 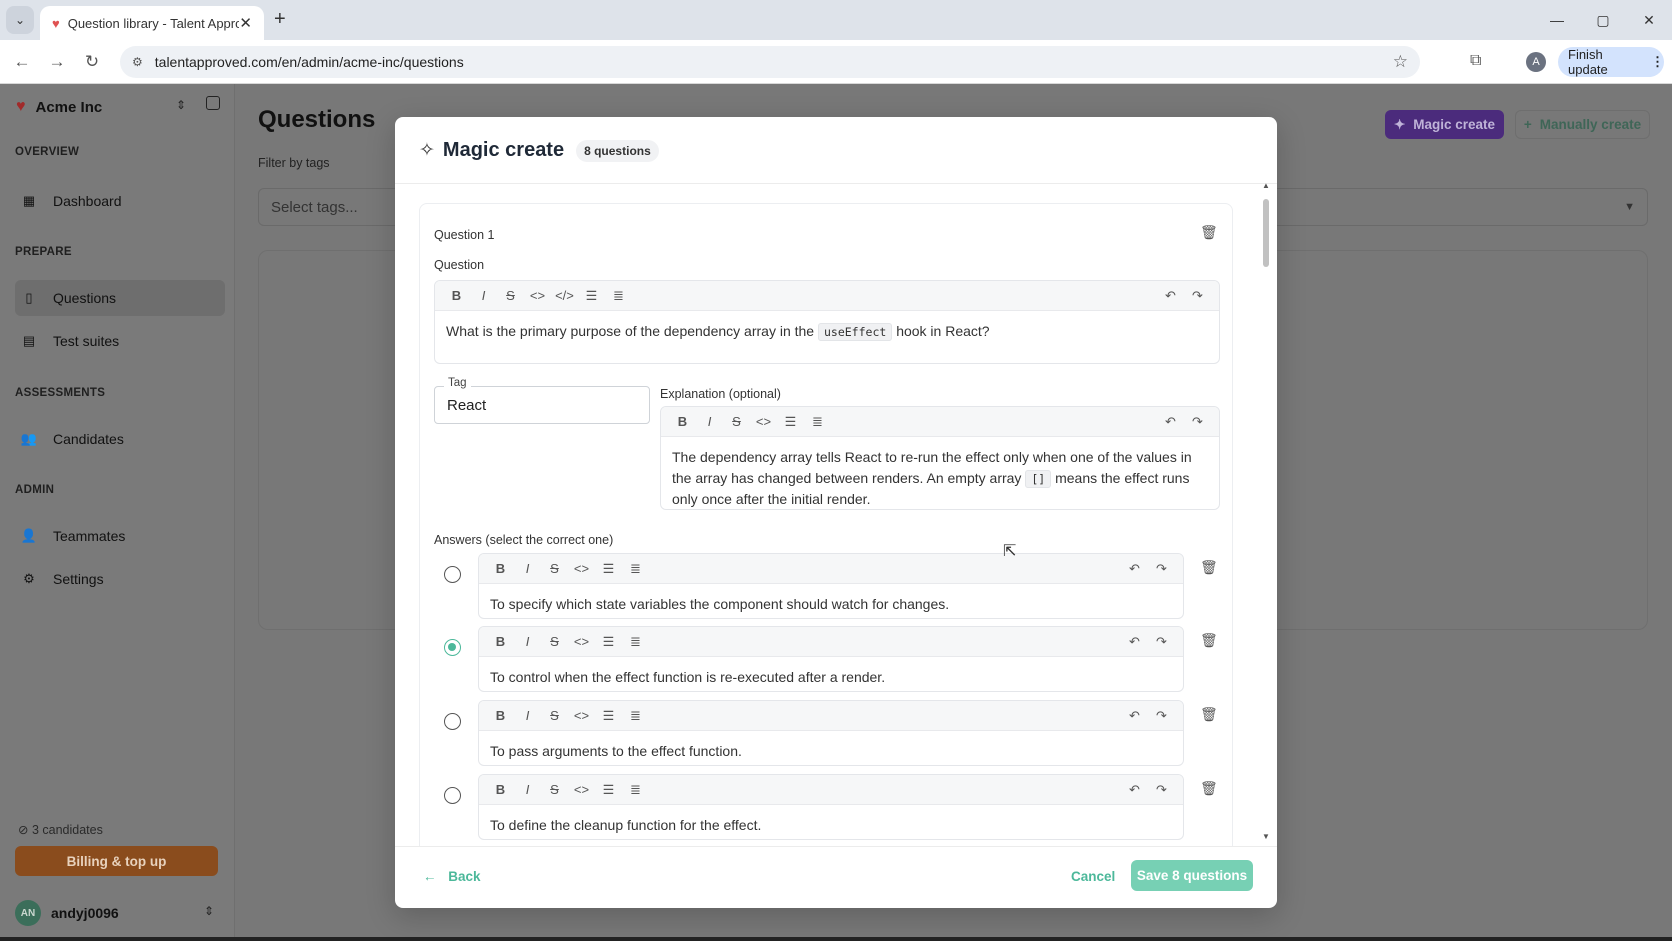 I want to click on browser-tab: ♥ Question library - Talent Appro ✕, so click(x=152, y=23).